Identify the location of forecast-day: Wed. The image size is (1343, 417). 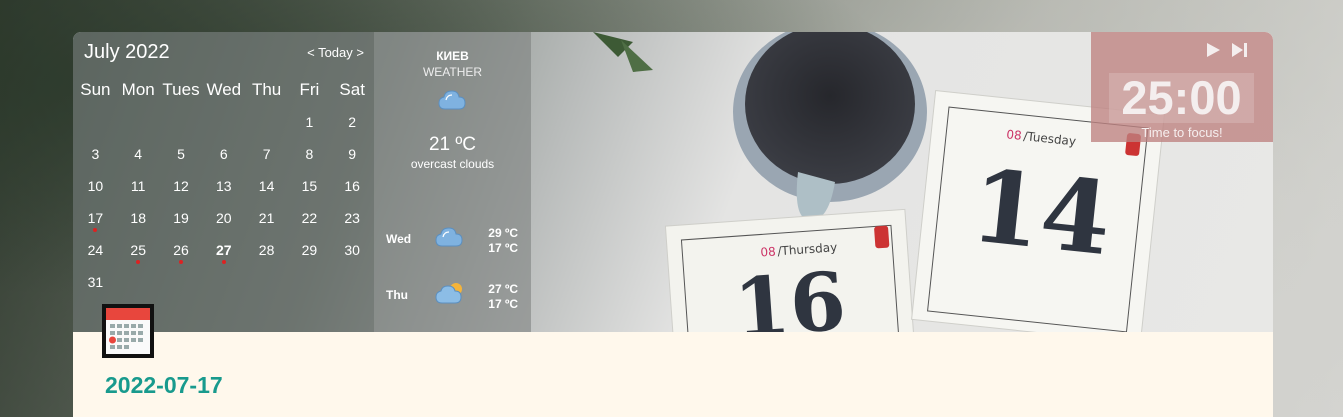
(399, 239).